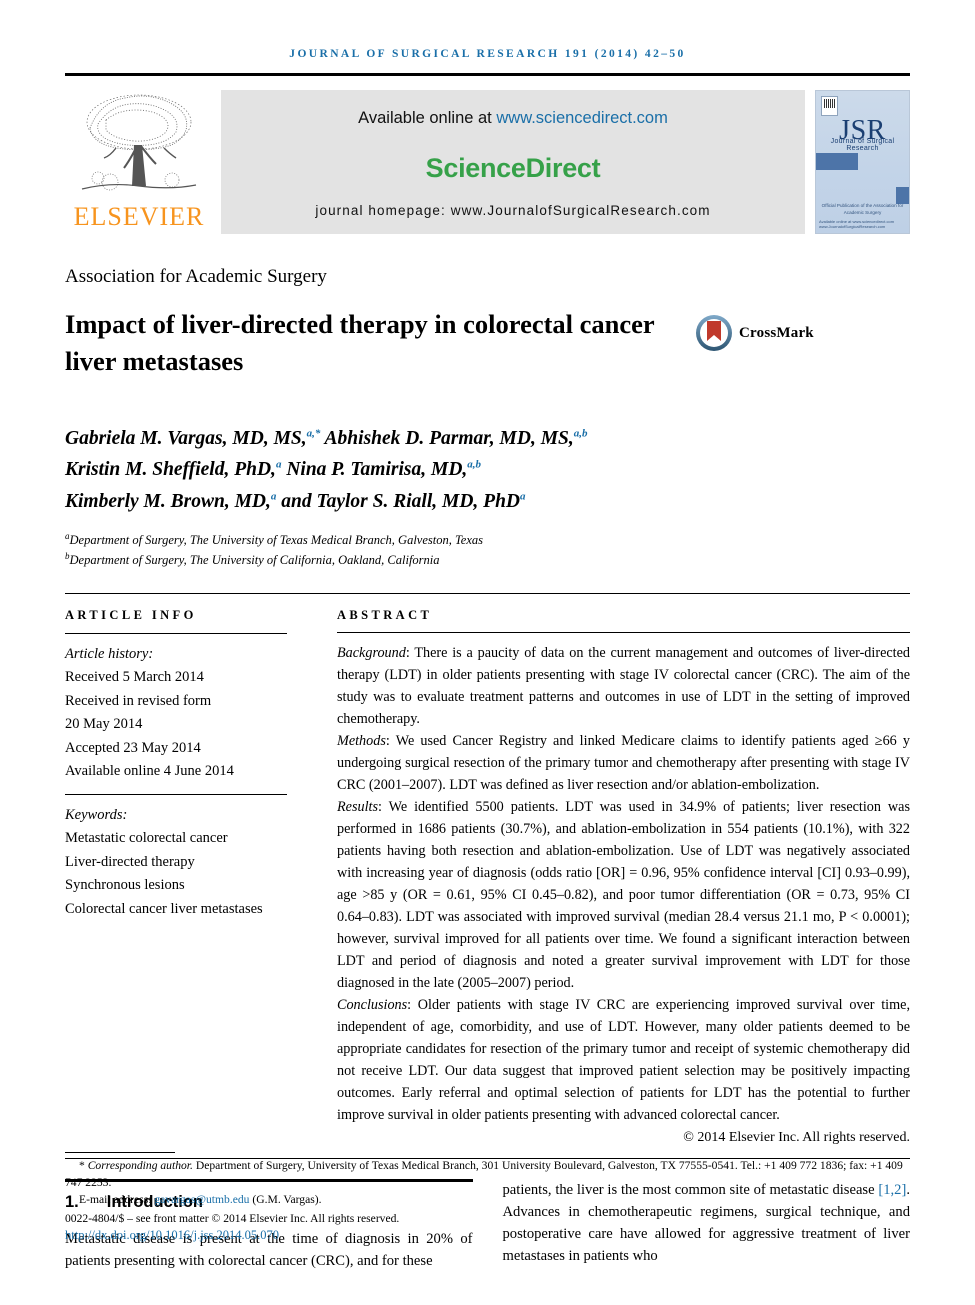 This screenshot has height=1305, width=975. What do you see at coordinates (427, 118) in the screenshot?
I see `available-online-text: Available online at` at bounding box center [427, 118].